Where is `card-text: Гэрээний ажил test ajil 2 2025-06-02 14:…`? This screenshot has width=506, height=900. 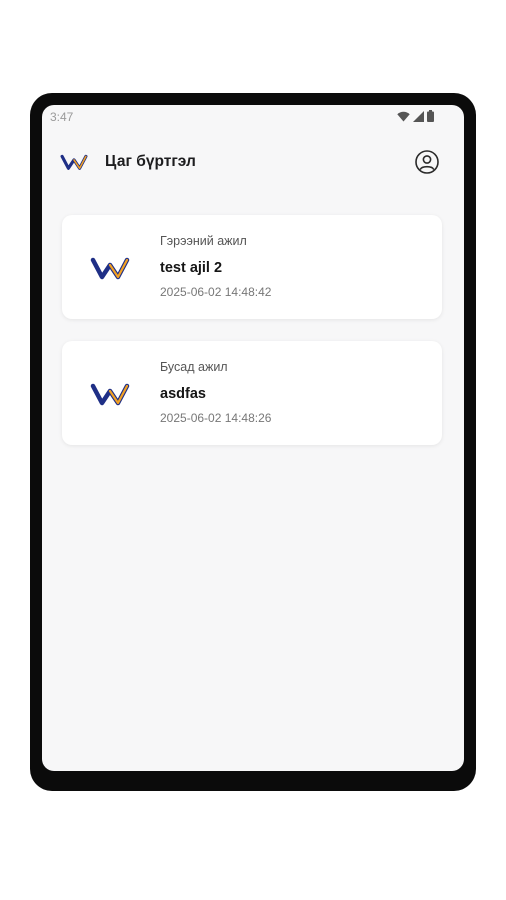 card-text: Гэрээний ажил test ajil 2 2025-06-02 14:… is located at coordinates (215, 267).